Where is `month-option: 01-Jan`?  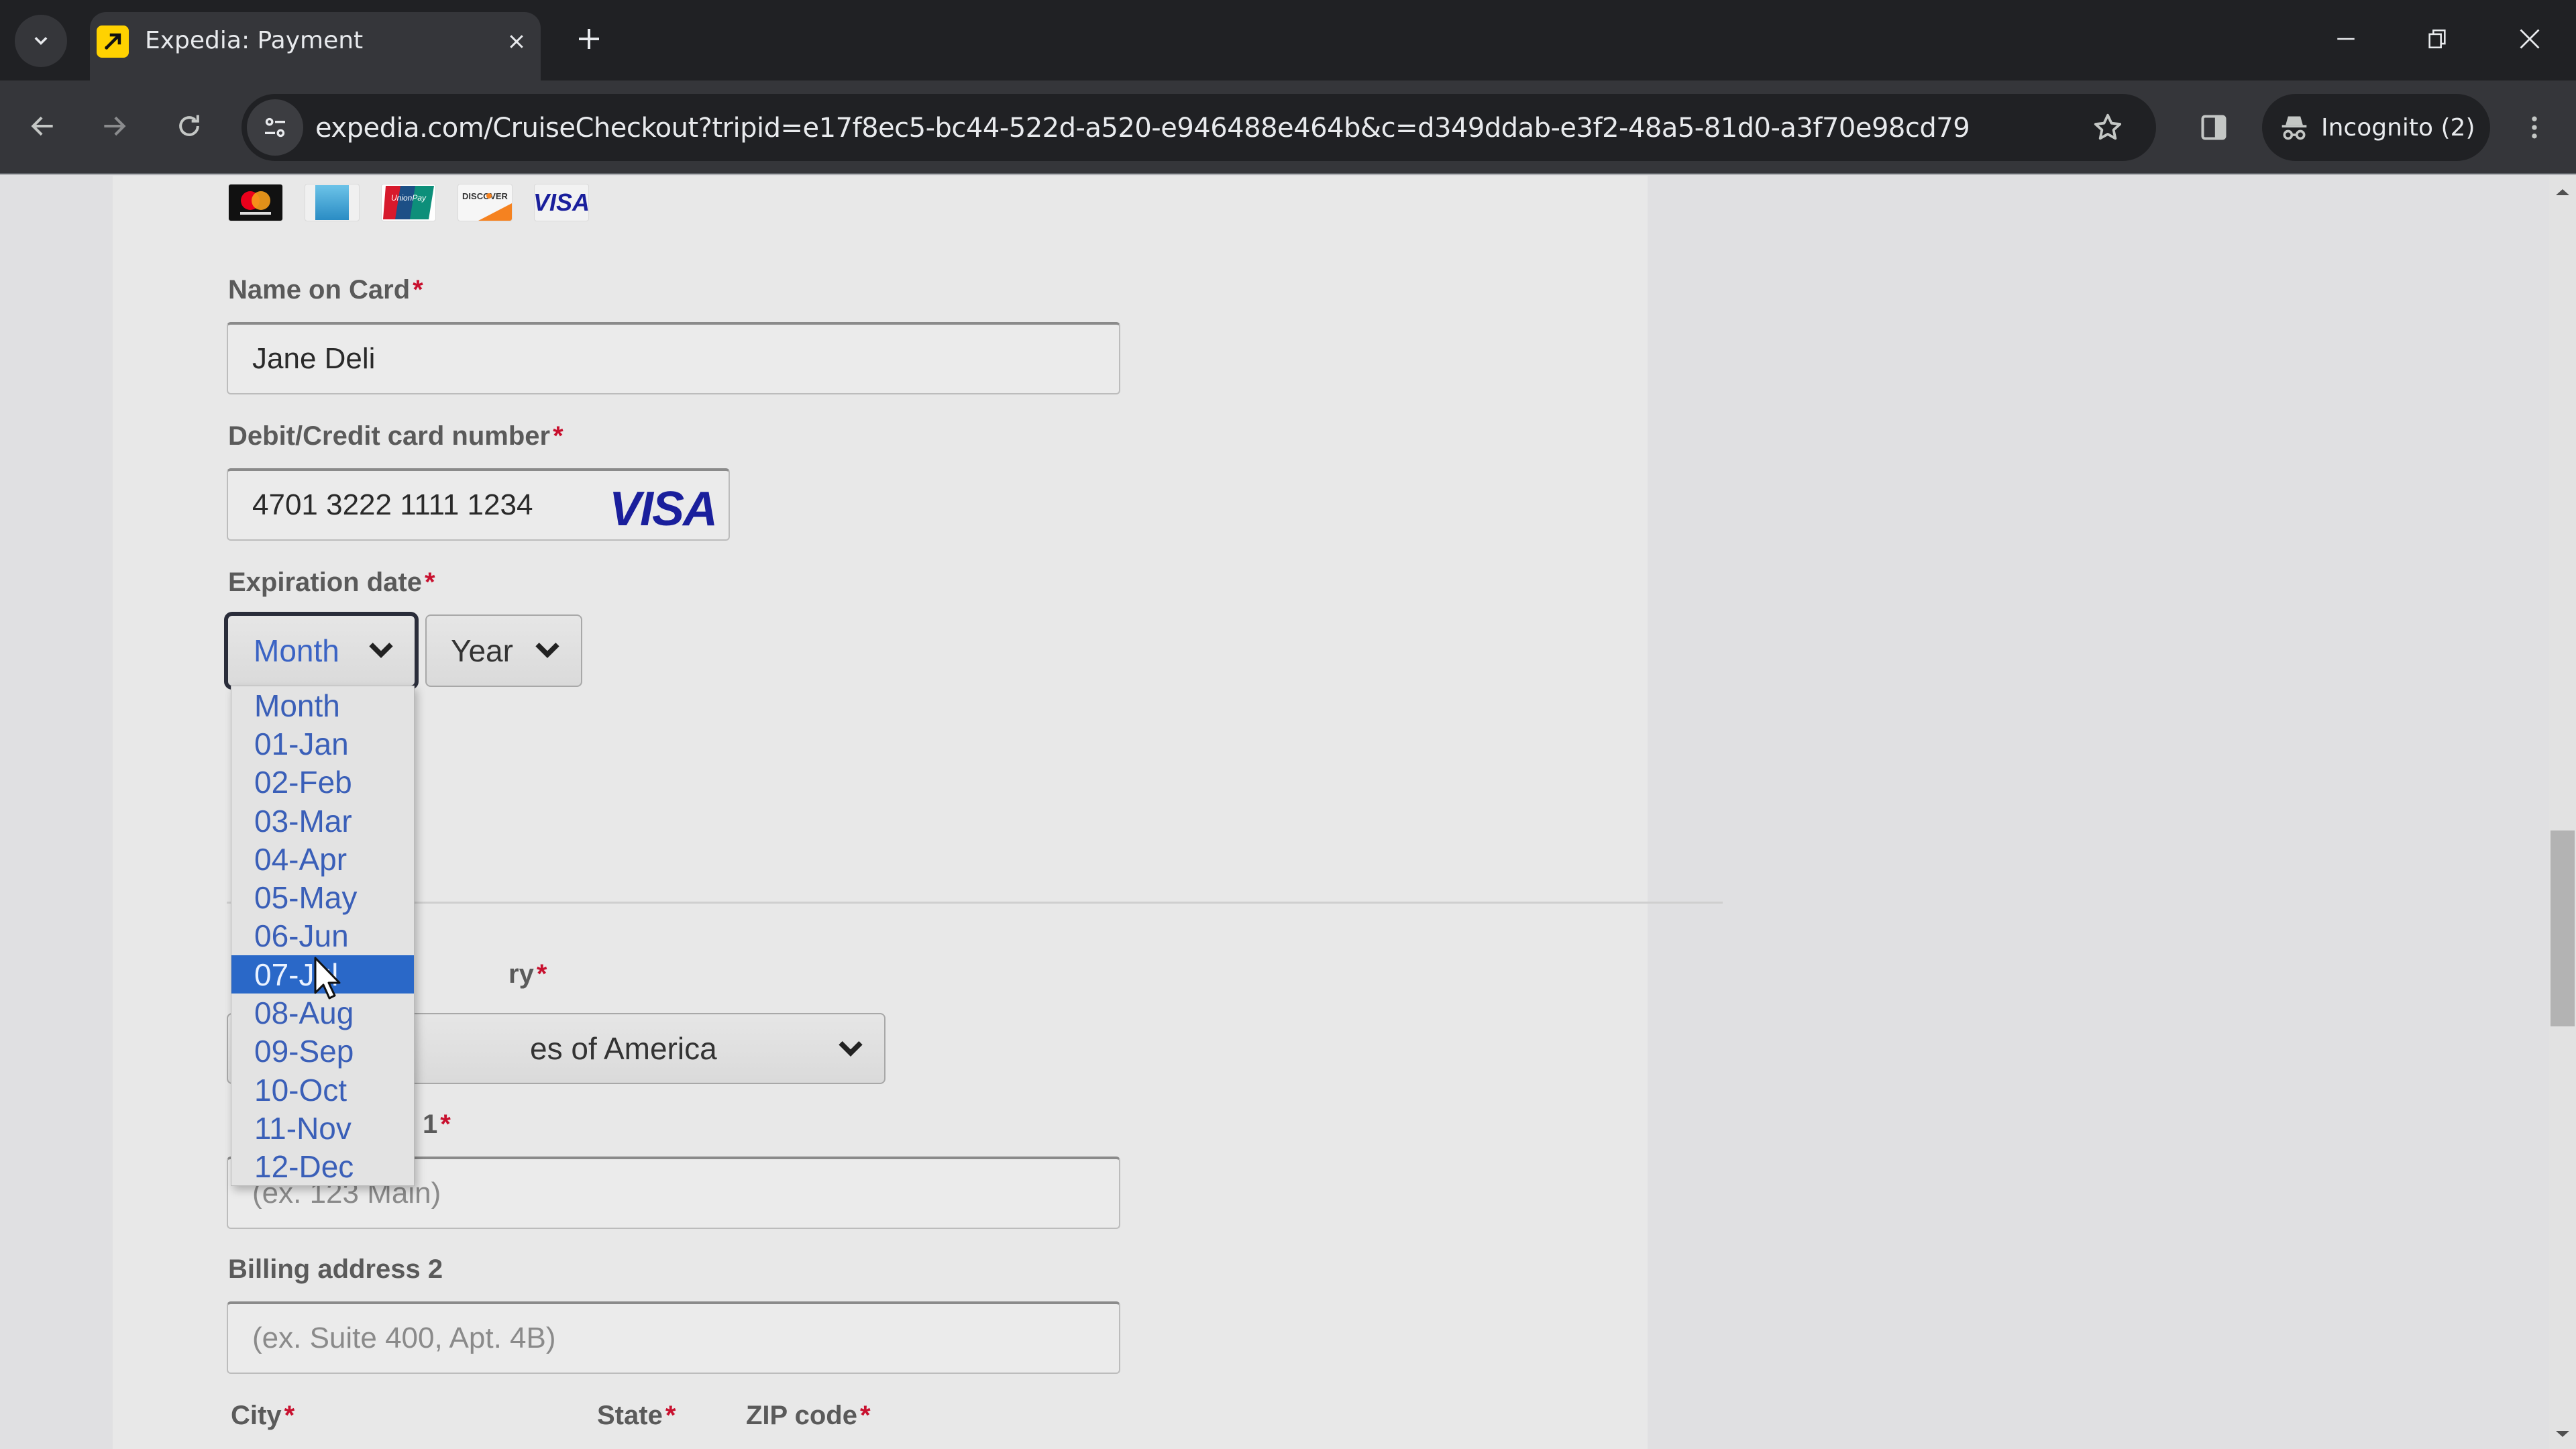
month-option: 01-Jan is located at coordinates (322, 743).